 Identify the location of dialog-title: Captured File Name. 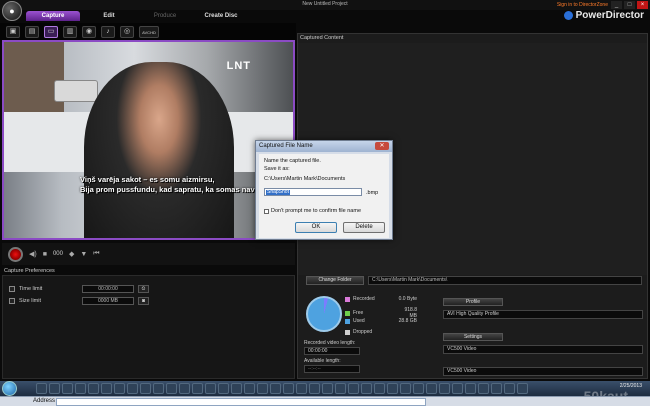
(324, 146).